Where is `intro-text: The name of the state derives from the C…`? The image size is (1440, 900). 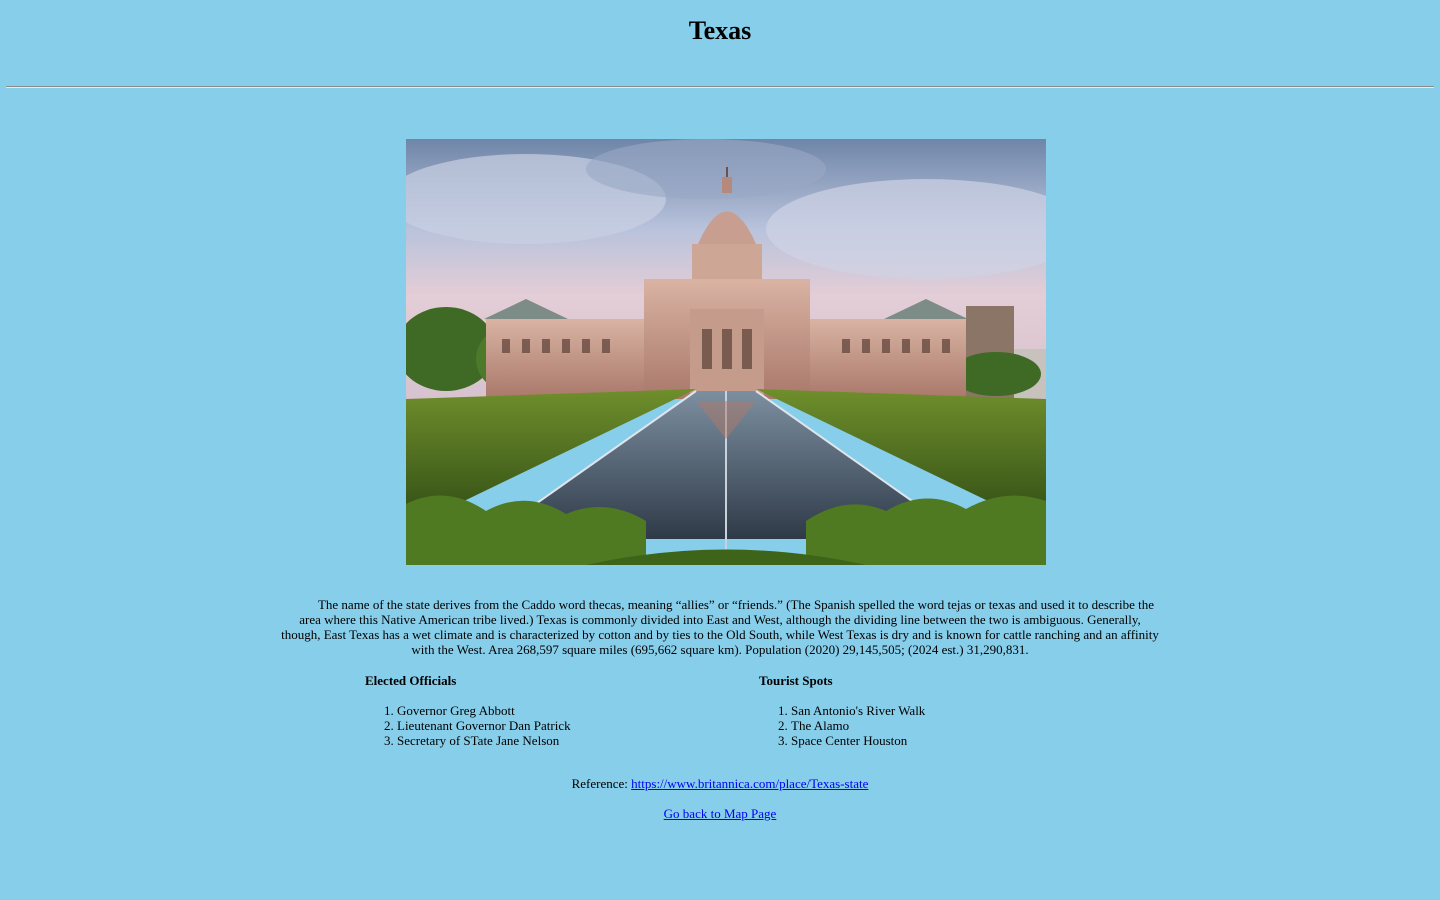 intro-text: The name of the state derives from the C… is located at coordinates (720, 627).